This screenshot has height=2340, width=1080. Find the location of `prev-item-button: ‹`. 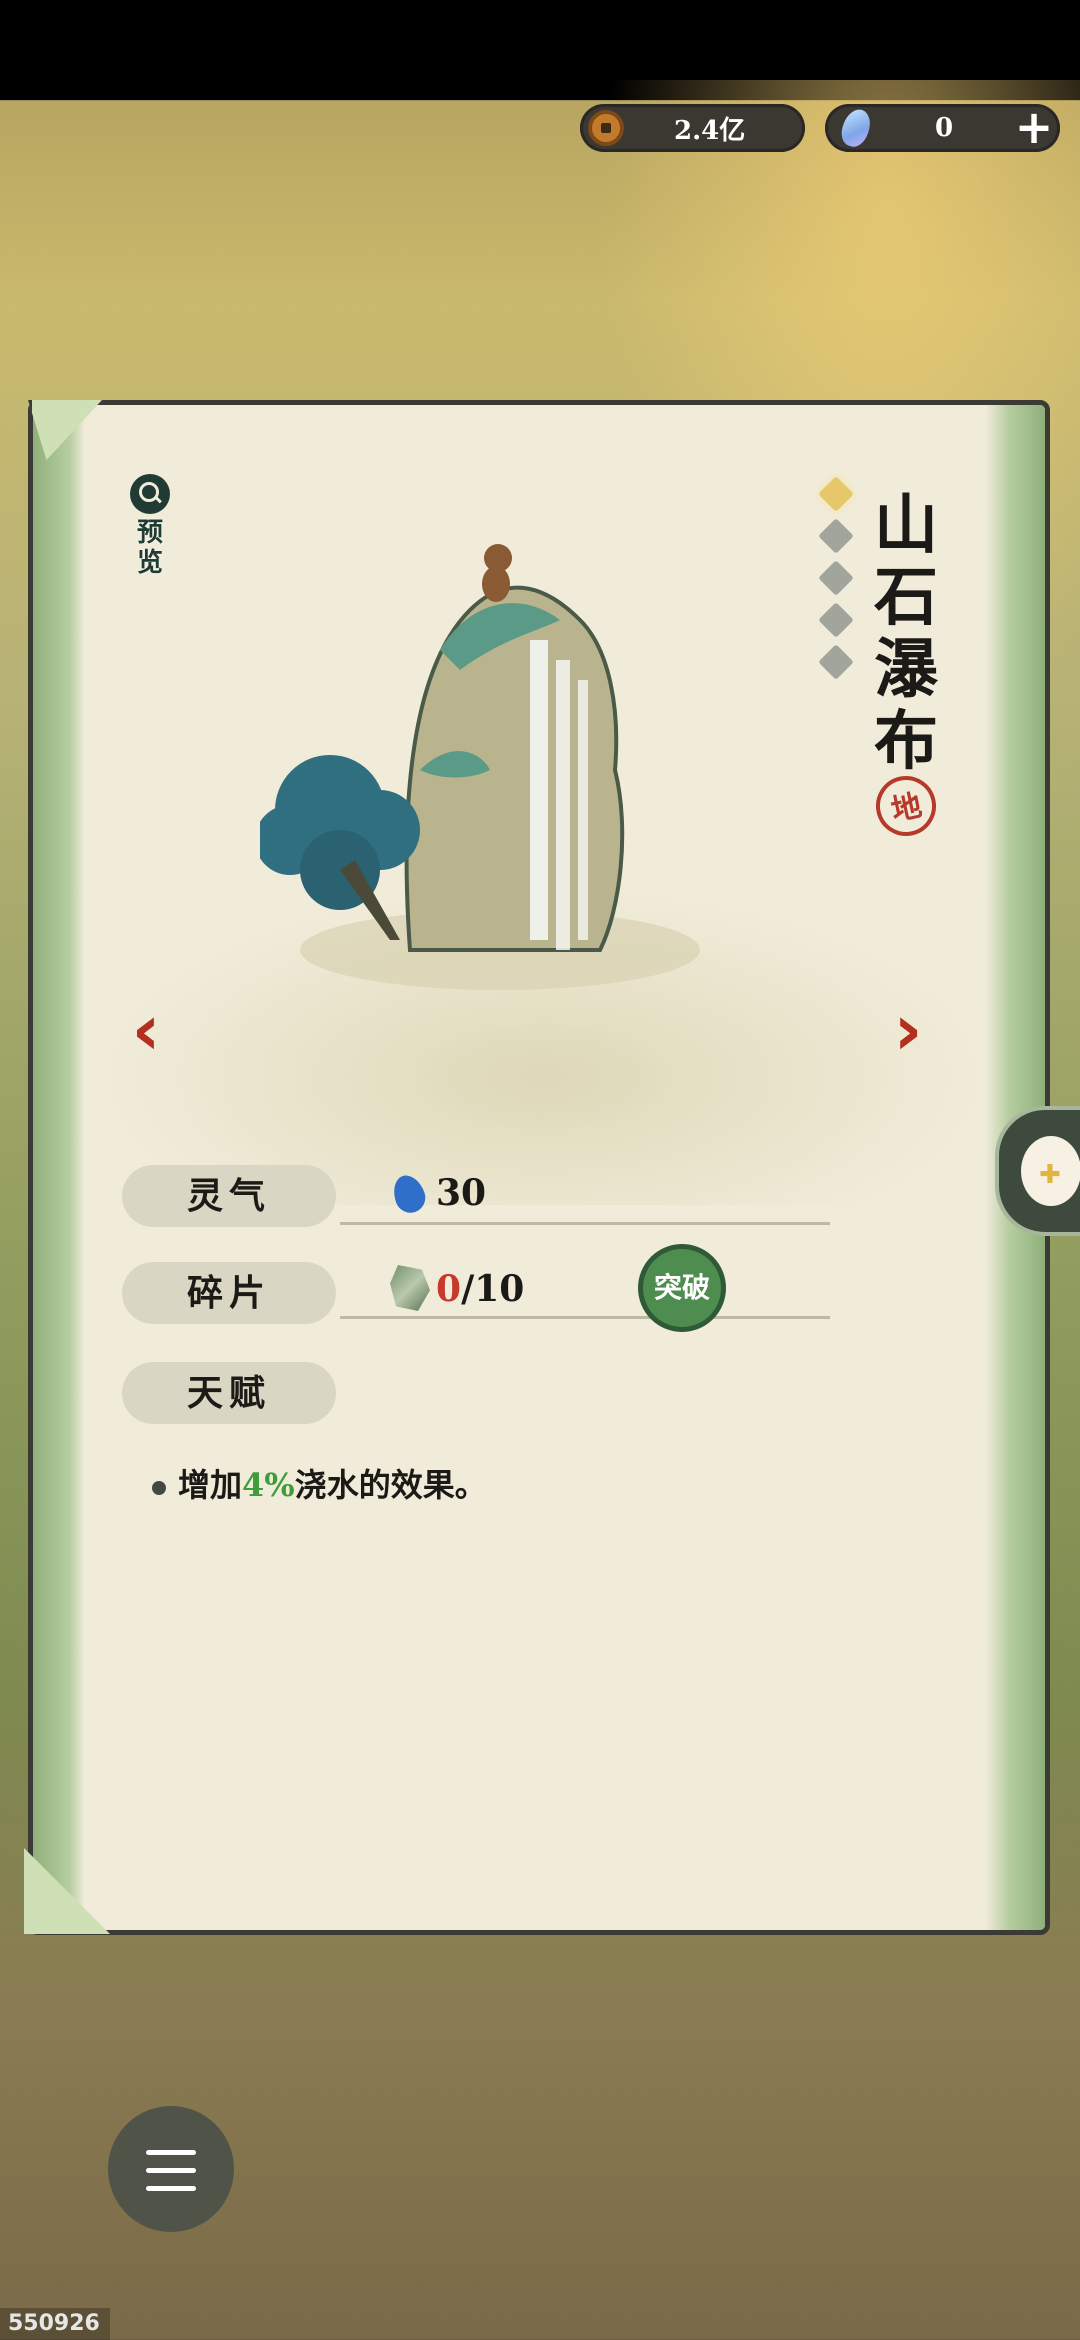

prev-item-button: ‹ is located at coordinates (146, 1030).